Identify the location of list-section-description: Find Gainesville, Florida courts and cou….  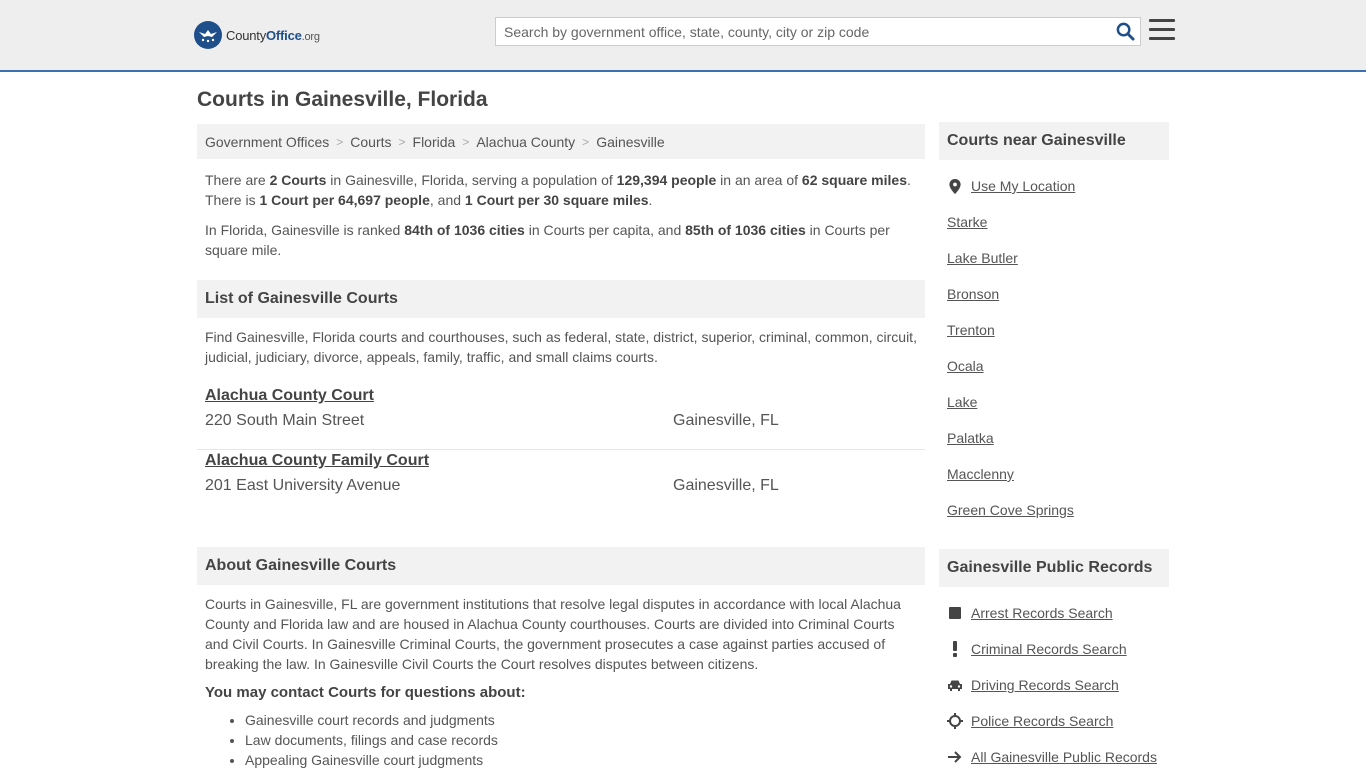
(561, 347).